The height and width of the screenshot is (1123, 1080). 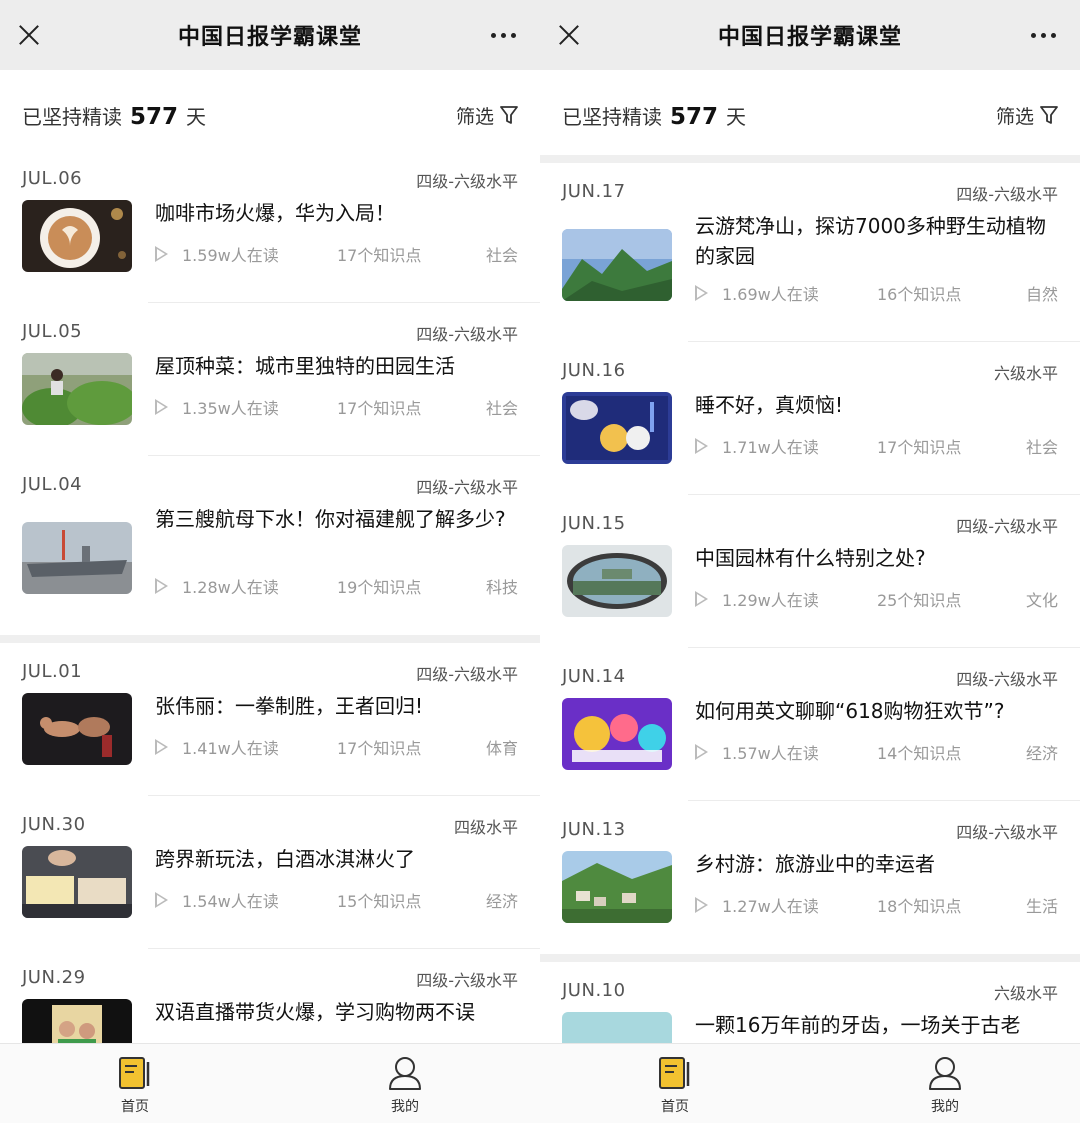 I want to click on ice-cream-thumbnail, so click(x=77, y=882).